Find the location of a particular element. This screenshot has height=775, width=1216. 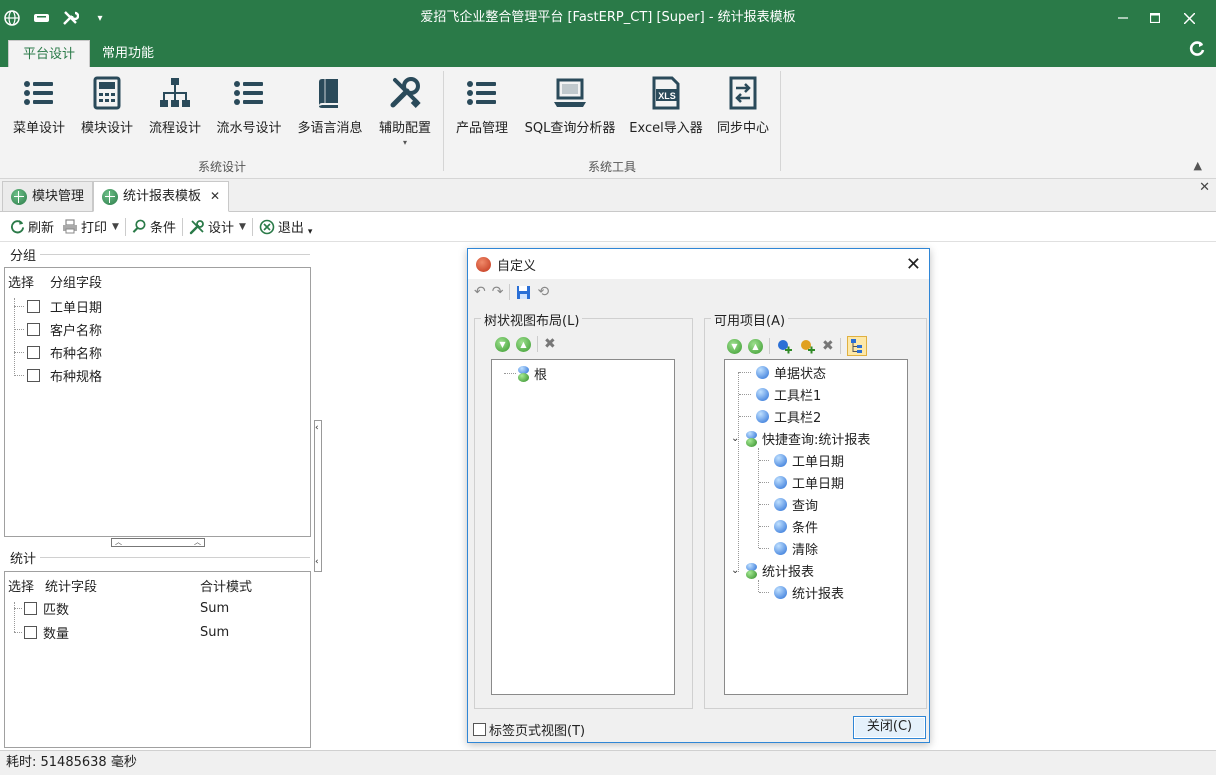

design-button: 设计 ▼ is located at coordinates (217, 227).